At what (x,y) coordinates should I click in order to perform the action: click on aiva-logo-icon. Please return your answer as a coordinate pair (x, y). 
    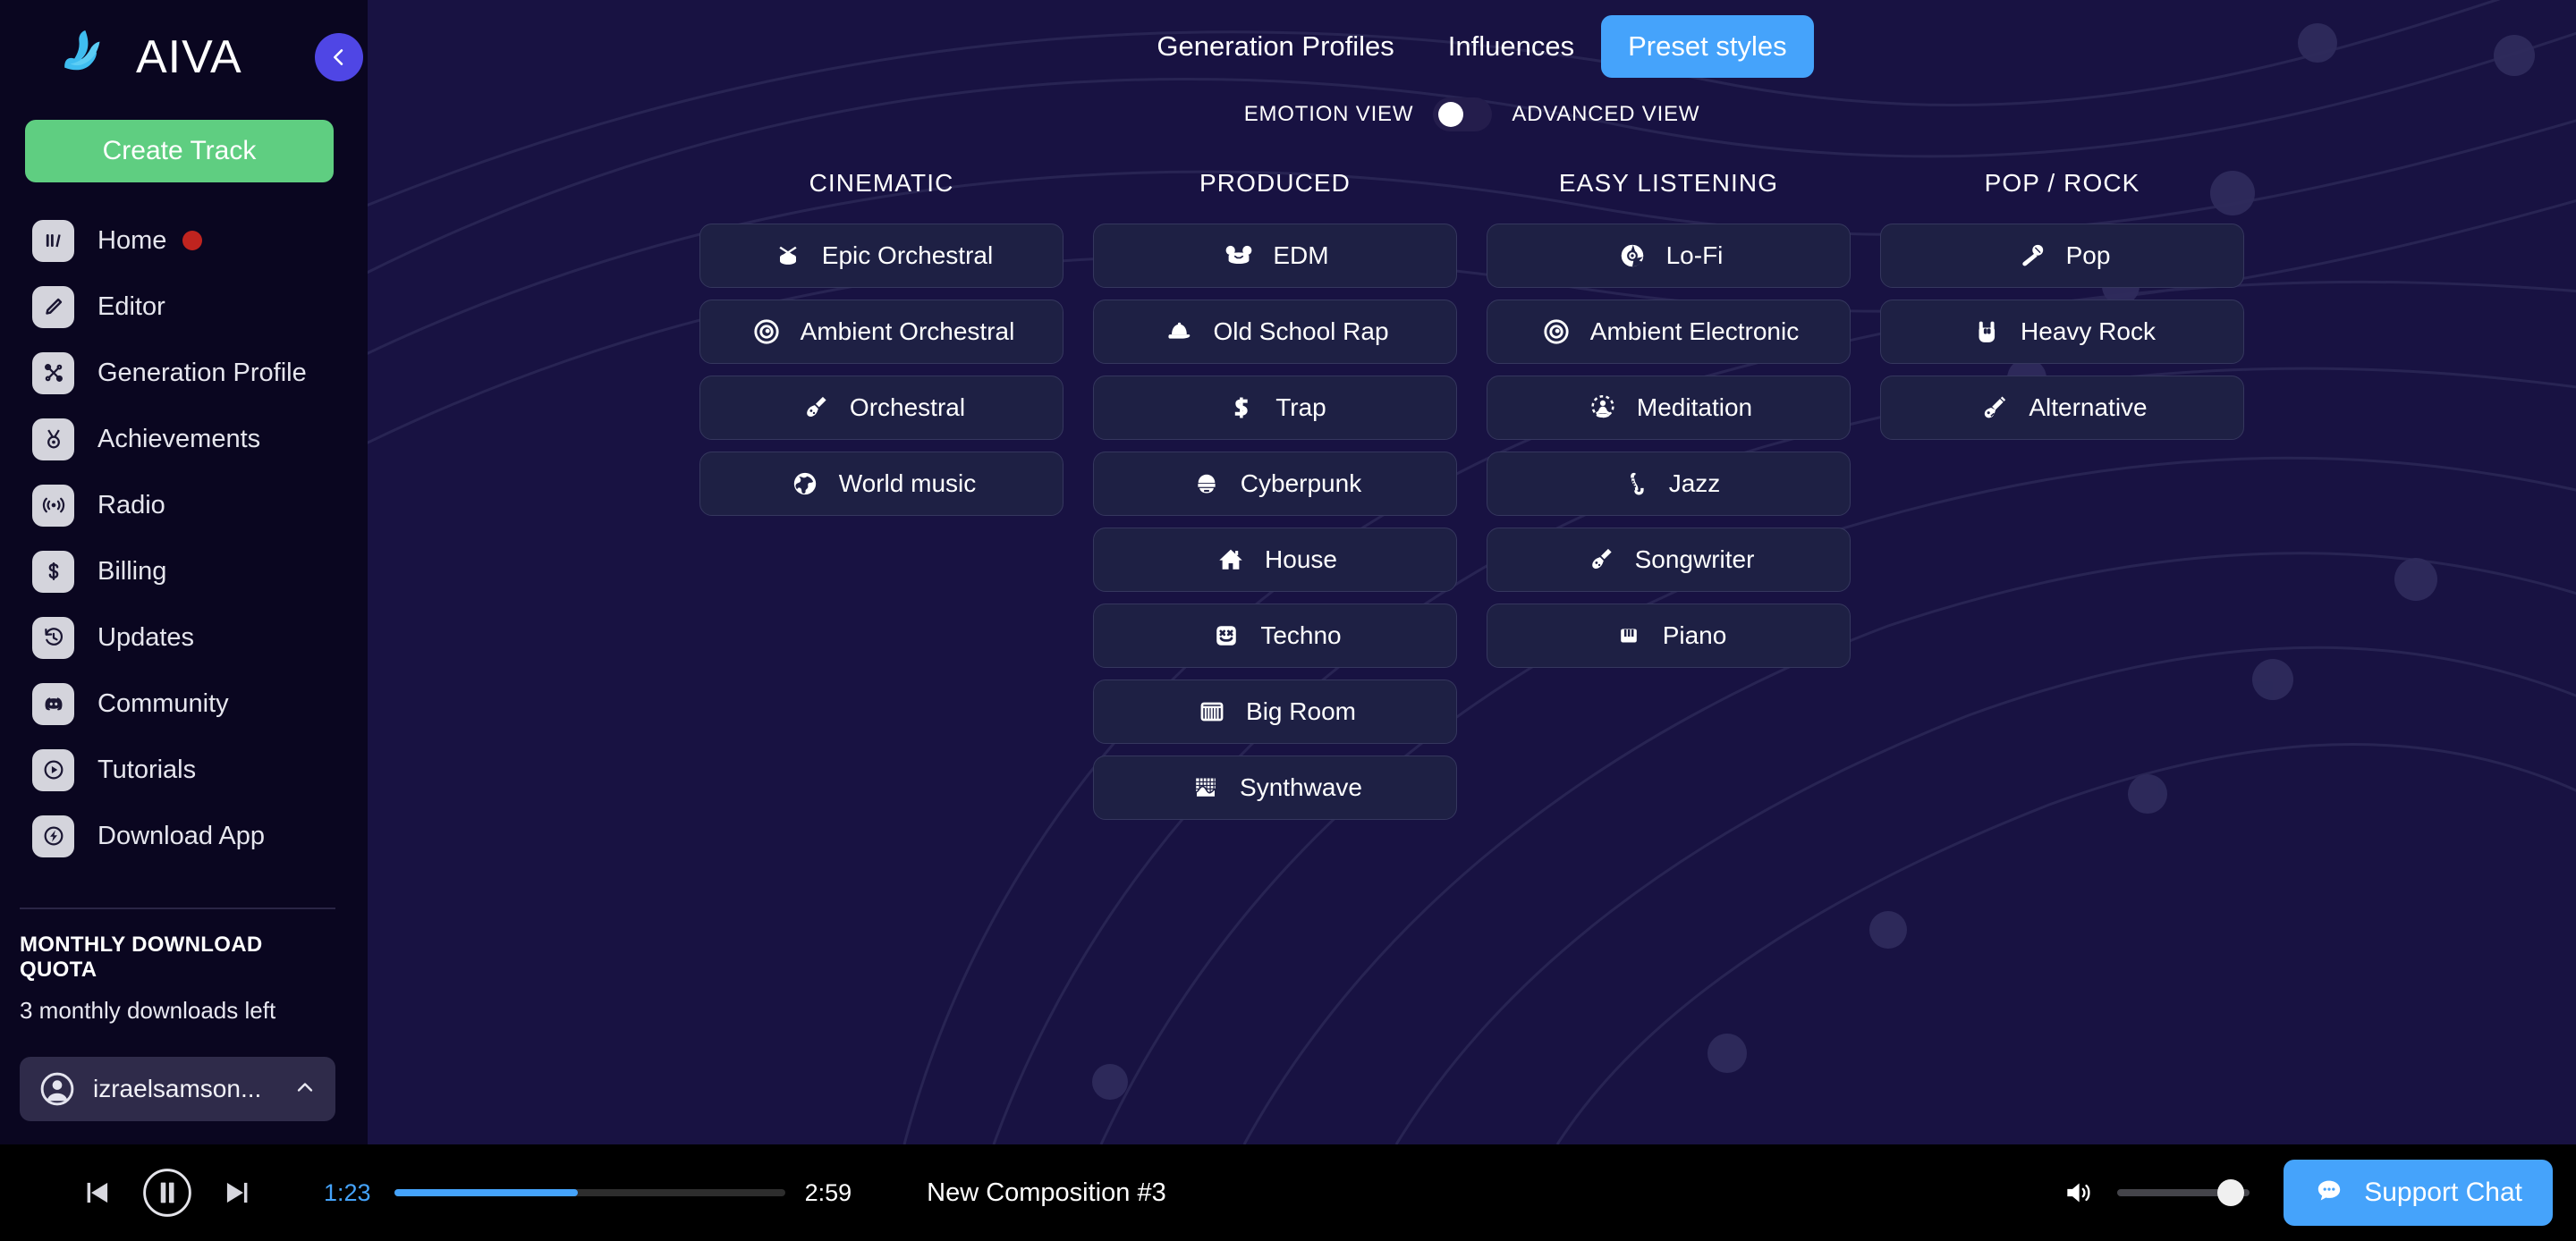
    Looking at the image, I should click on (83, 57).